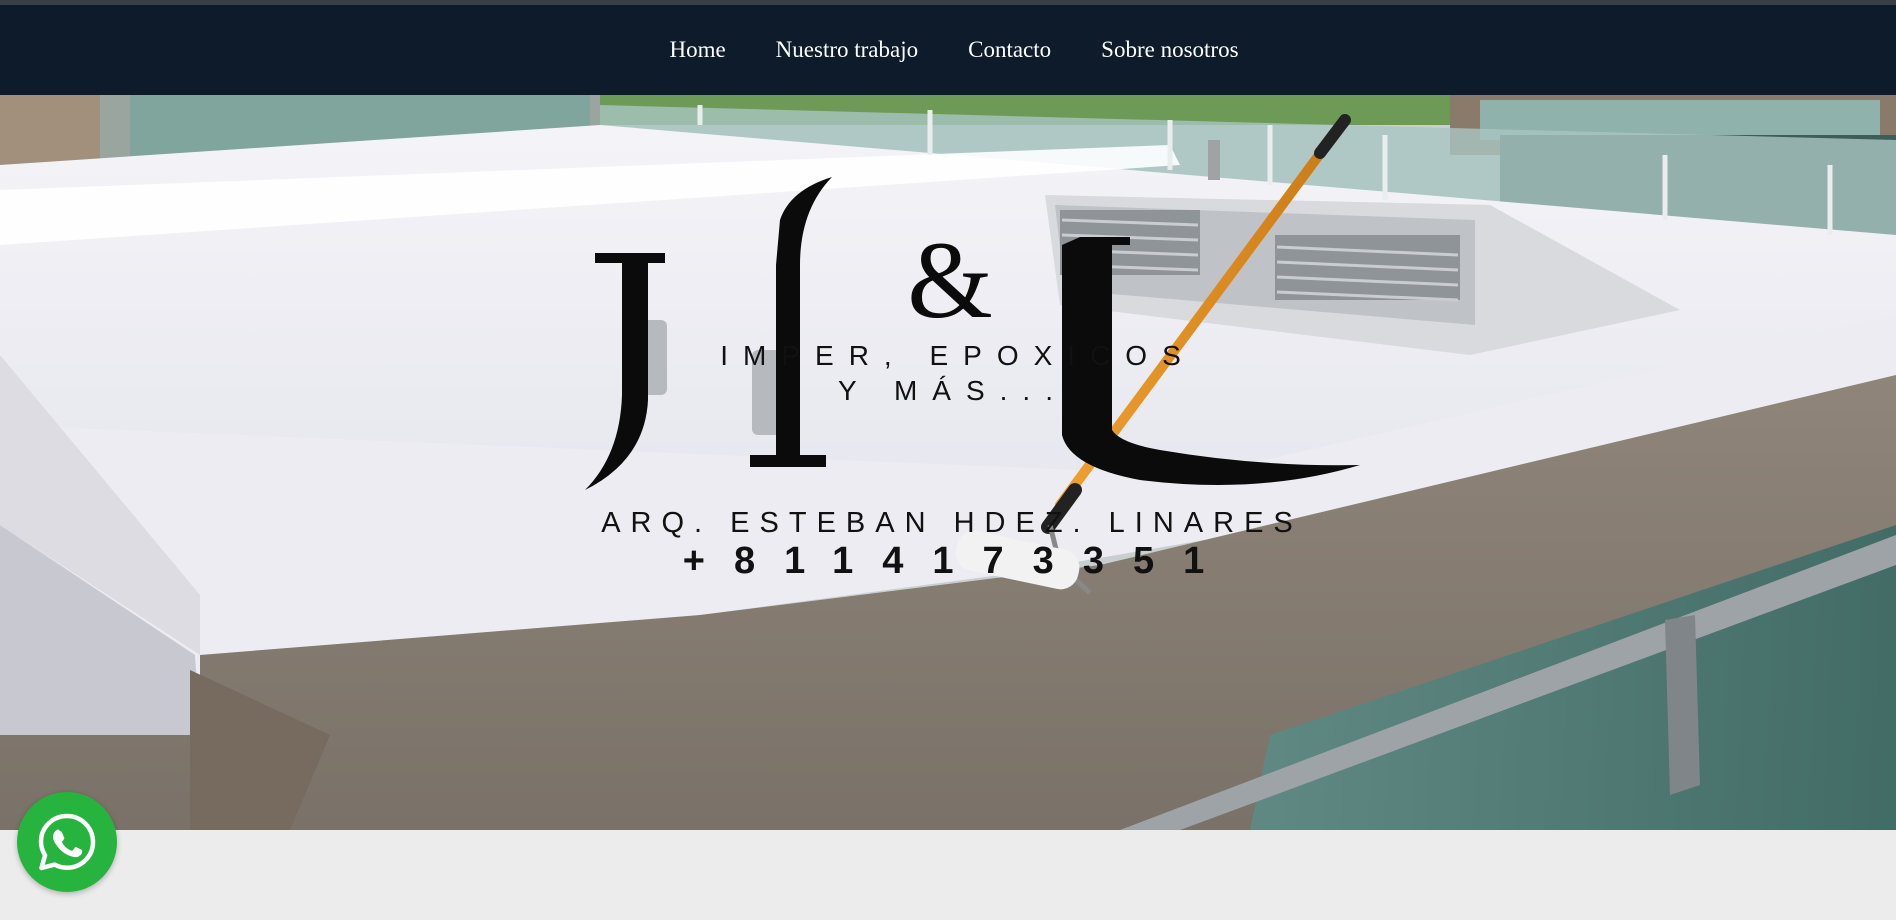  Describe the element at coordinates (958, 355) in the screenshot. I see `logo-tagline-1: IMPER, EPOXICOS` at that location.